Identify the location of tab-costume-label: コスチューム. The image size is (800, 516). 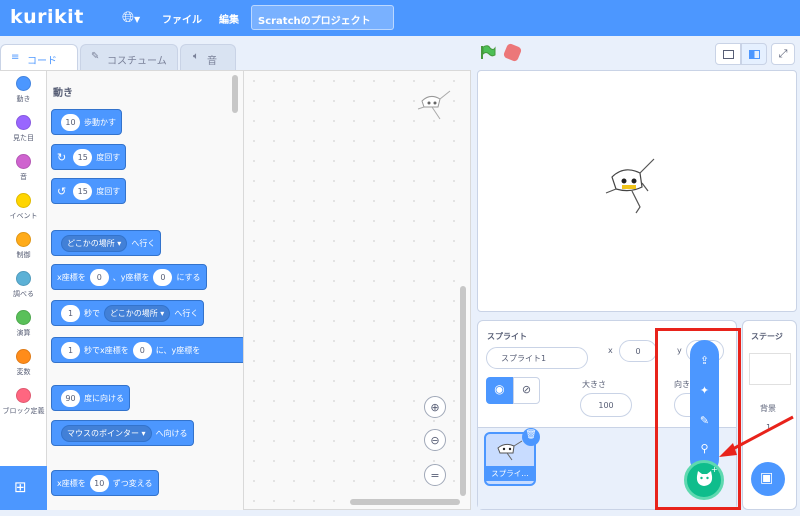
(137, 61).